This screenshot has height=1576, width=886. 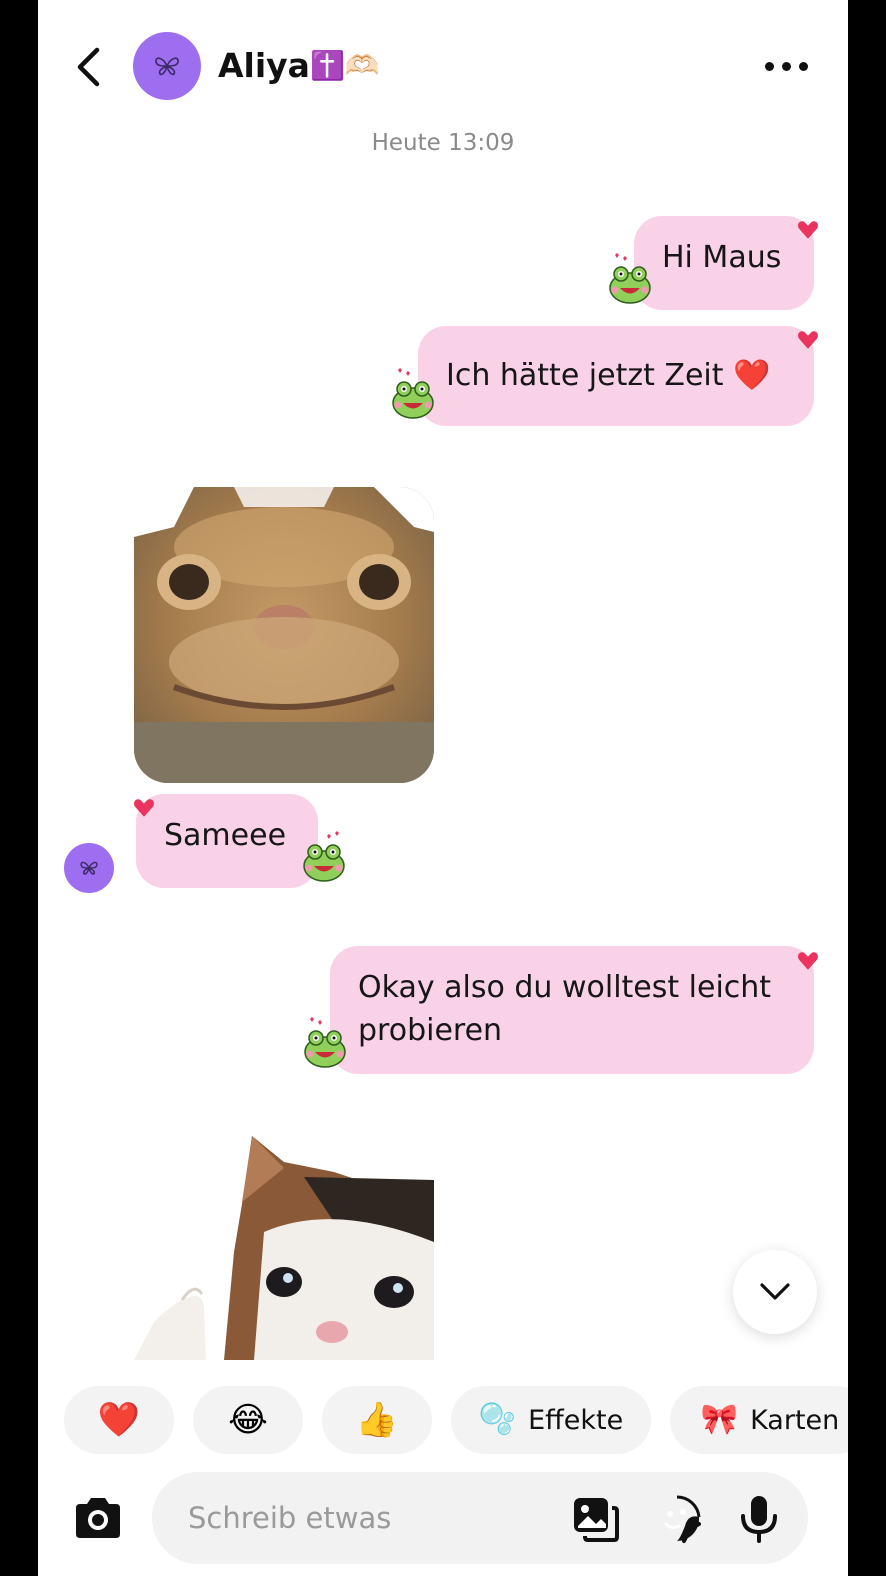 I want to click on effects-icon: 🫧, so click(x=497, y=1419).